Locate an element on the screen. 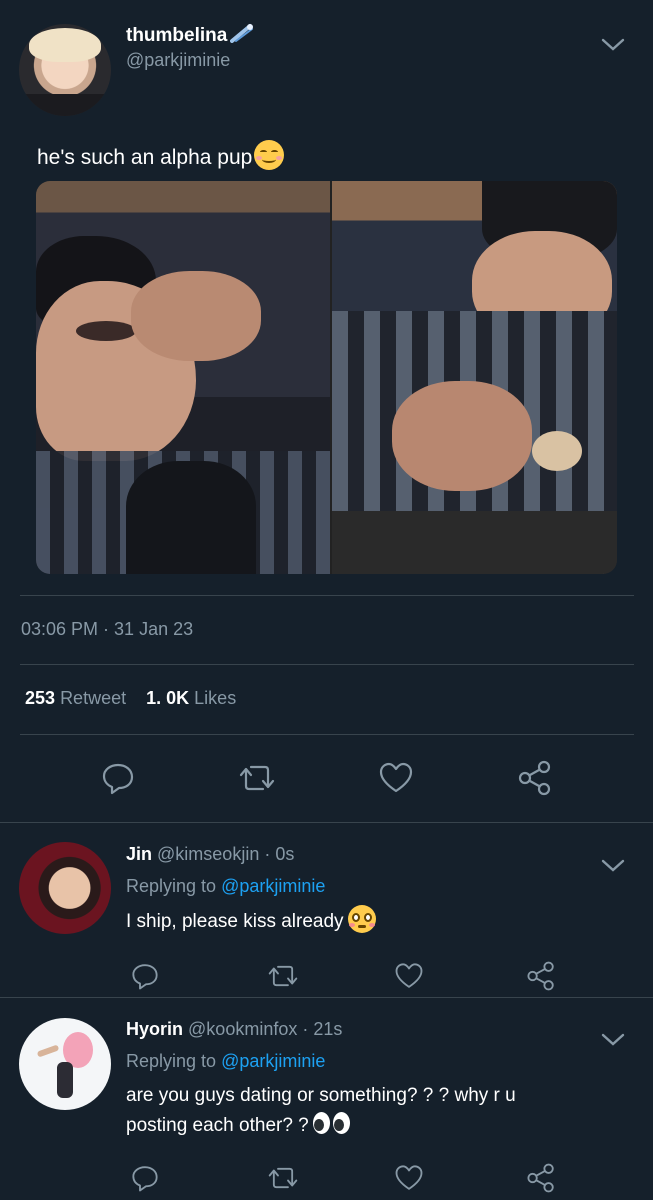 The height and width of the screenshot is (1200, 653). reply-text-line-with-emoji: posting each other? ? is located at coordinates (321, 1126).